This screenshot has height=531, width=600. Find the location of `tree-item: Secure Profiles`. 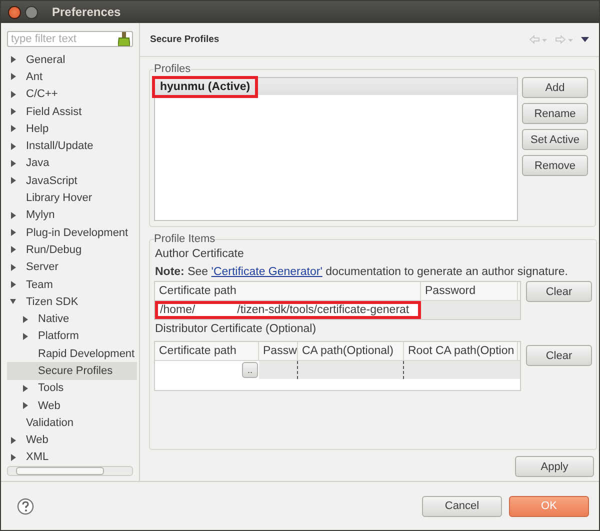

tree-item: Secure Profiles is located at coordinates (72, 371).